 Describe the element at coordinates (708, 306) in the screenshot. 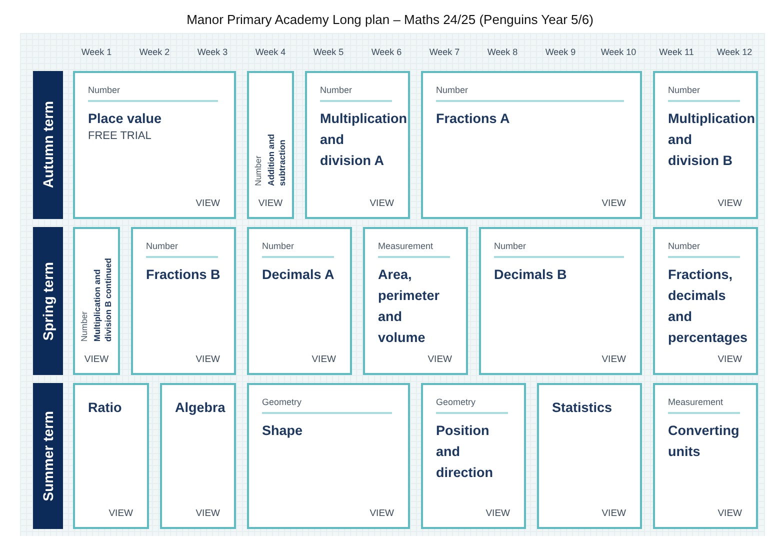

I see `unit-title: Fractions, decimals and percentages` at that location.